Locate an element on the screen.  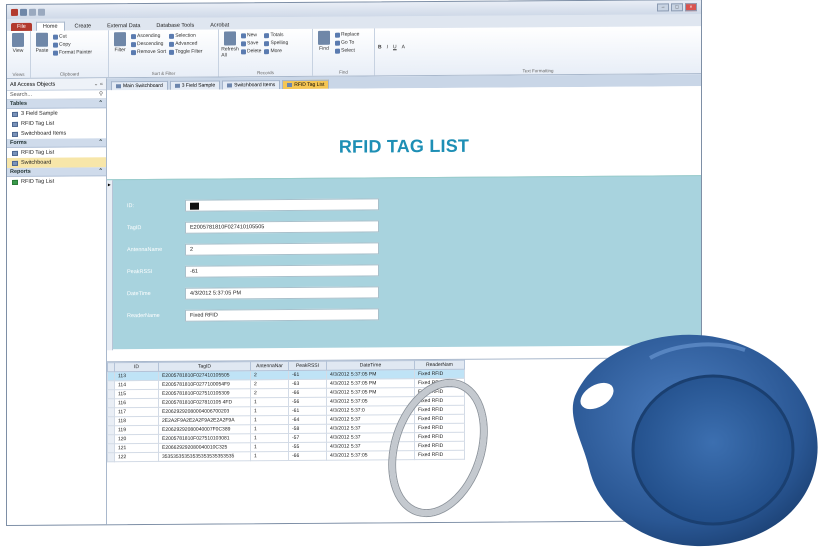
bold-button: B is located at coordinates (380, 47).